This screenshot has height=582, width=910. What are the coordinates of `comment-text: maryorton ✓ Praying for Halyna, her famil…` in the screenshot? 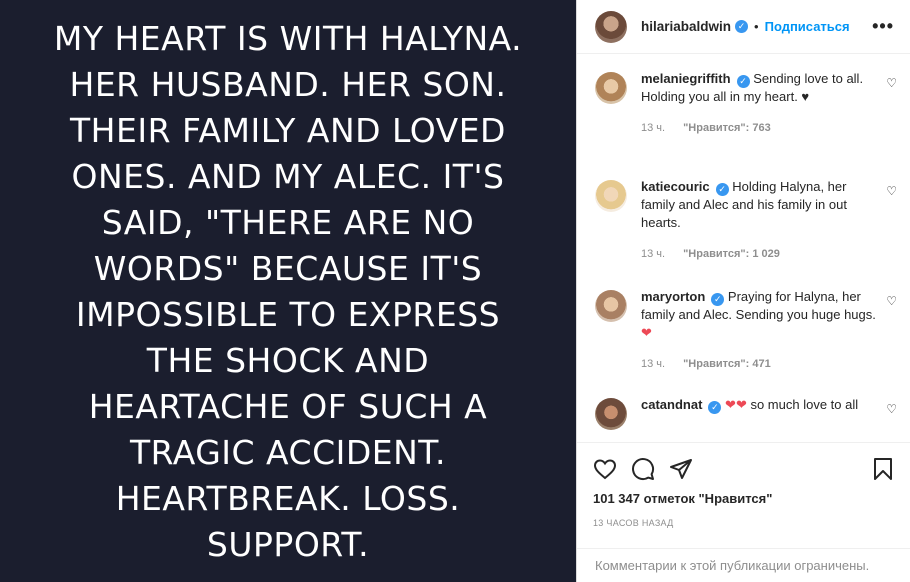 It's located at (759, 315).